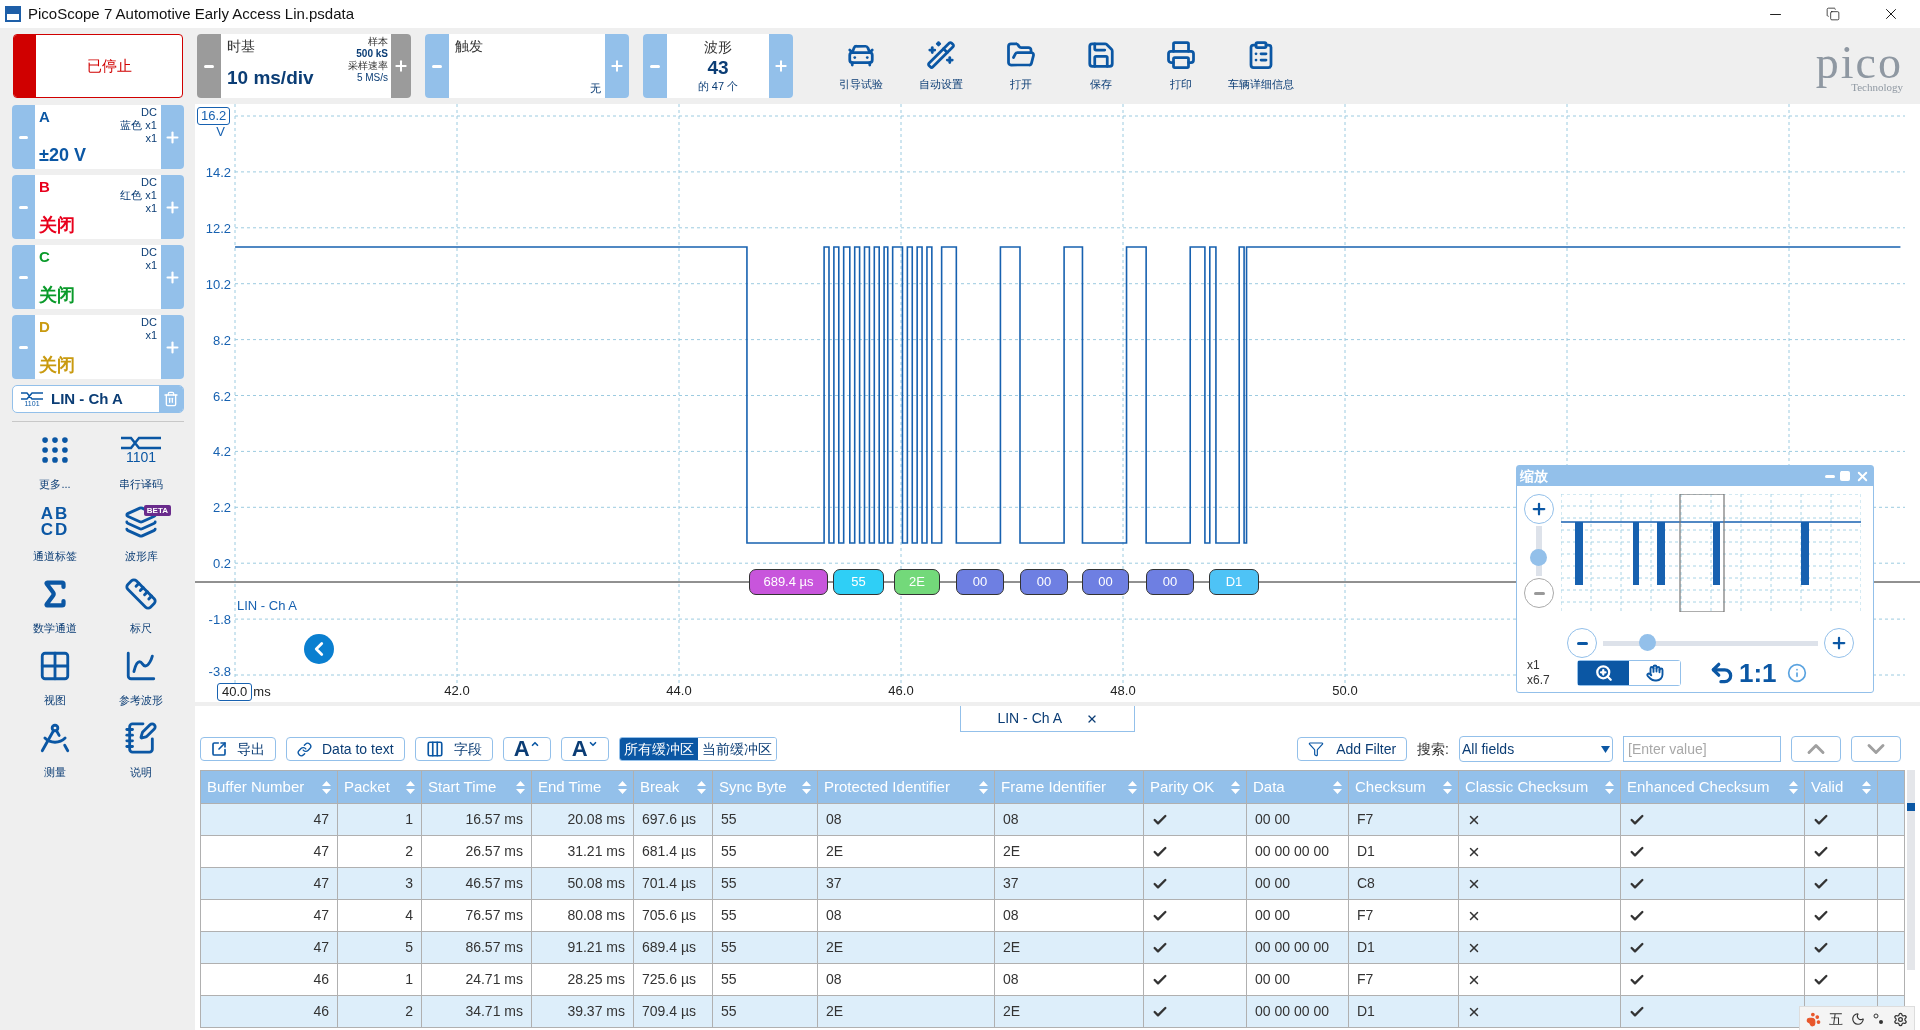 The width and height of the screenshot is (1920, 1030). What do you see at coordinates (141, 533) in the screenshot?
I see `side-tool-button: BETA 波形库` at bounding box center [141, 533].